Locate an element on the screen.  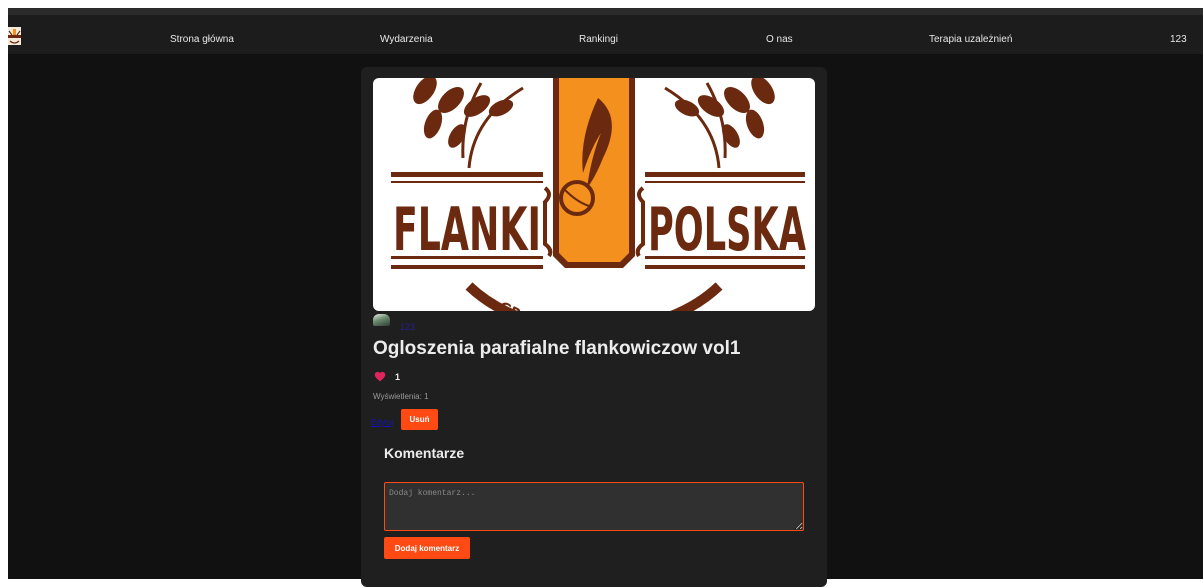
author-avatar is located at coordinates (381, 320).